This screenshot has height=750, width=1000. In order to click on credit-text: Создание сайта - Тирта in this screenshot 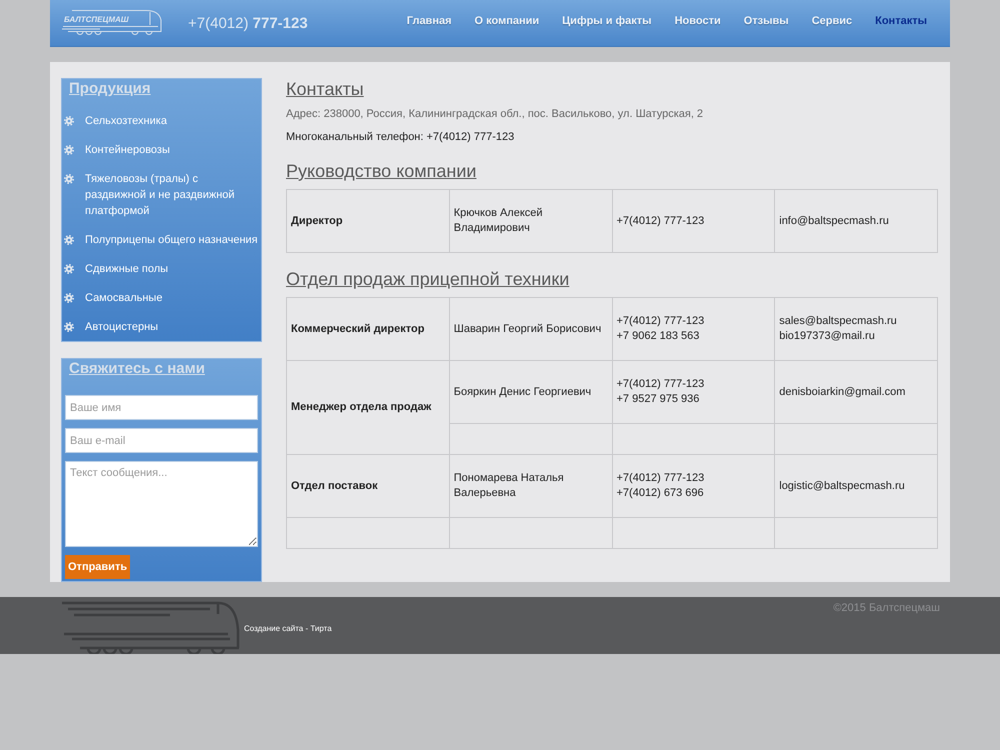, I will do `click(288, 628)`.